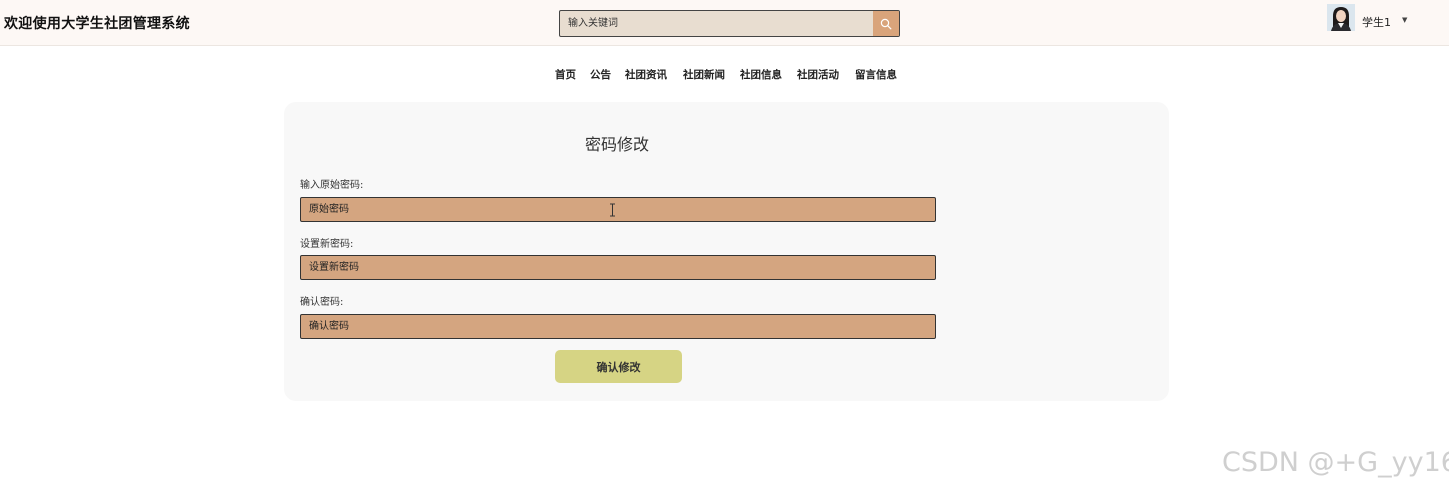 The width and height of the screenshot is (1449, 489). Describe the element at coordinates (818, 74) in the screenshot. I see `nav-item-club-activities: 社团活动` at that location.